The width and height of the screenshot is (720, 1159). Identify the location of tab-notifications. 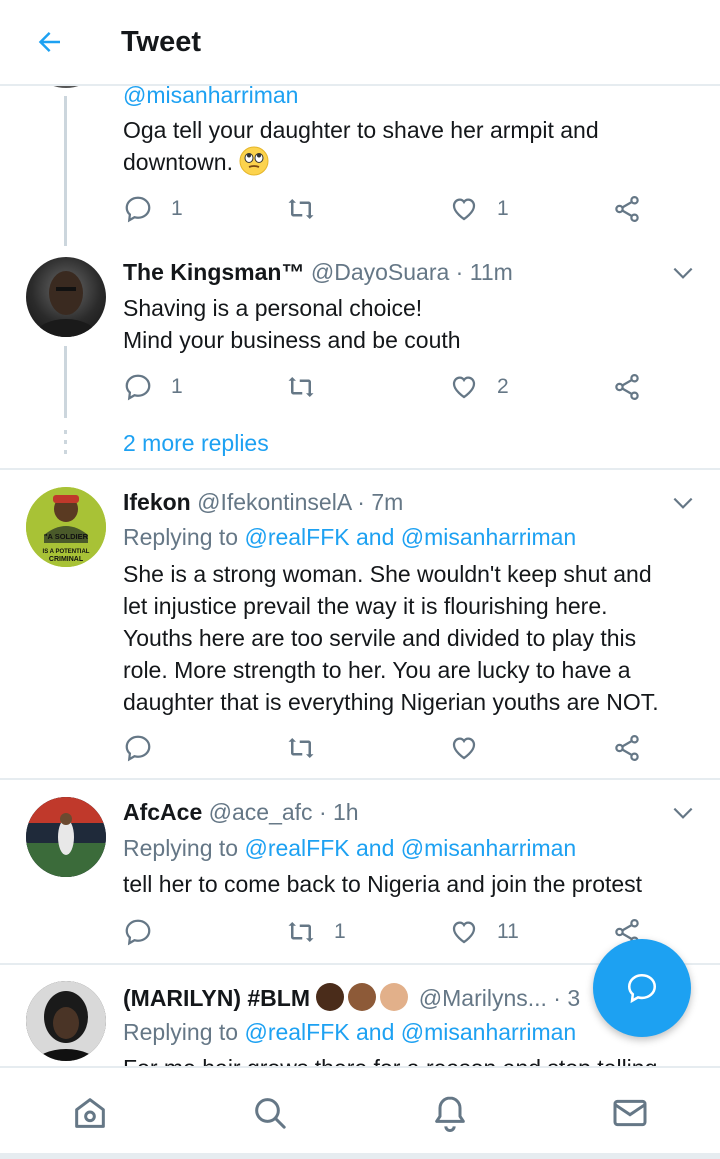
(450, 1113).